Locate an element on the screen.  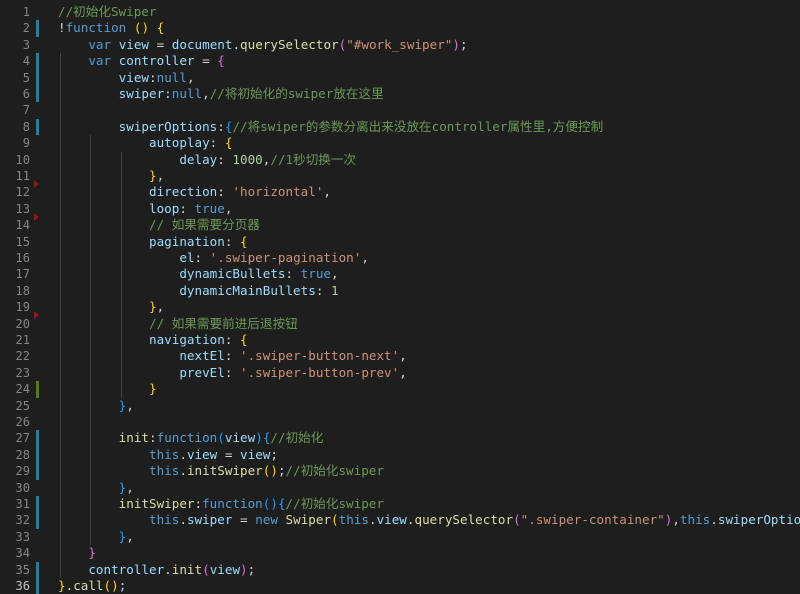
line-number: 25 is located at coordinates (15, 406).